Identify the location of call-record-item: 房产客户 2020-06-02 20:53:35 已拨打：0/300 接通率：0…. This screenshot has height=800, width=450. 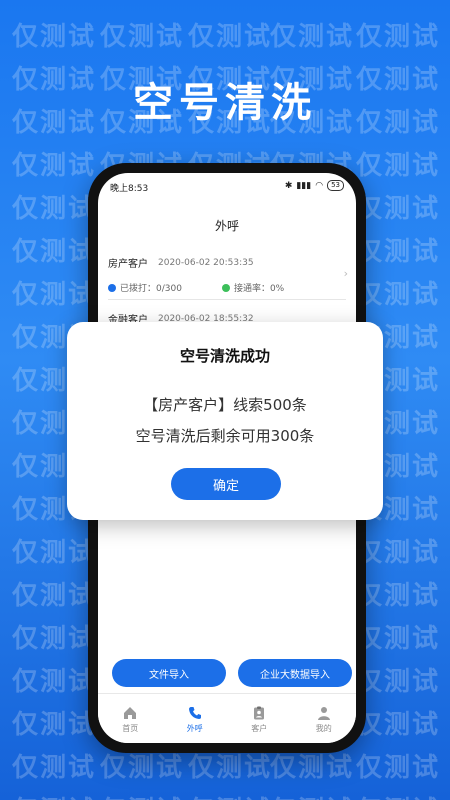
(228, 274).